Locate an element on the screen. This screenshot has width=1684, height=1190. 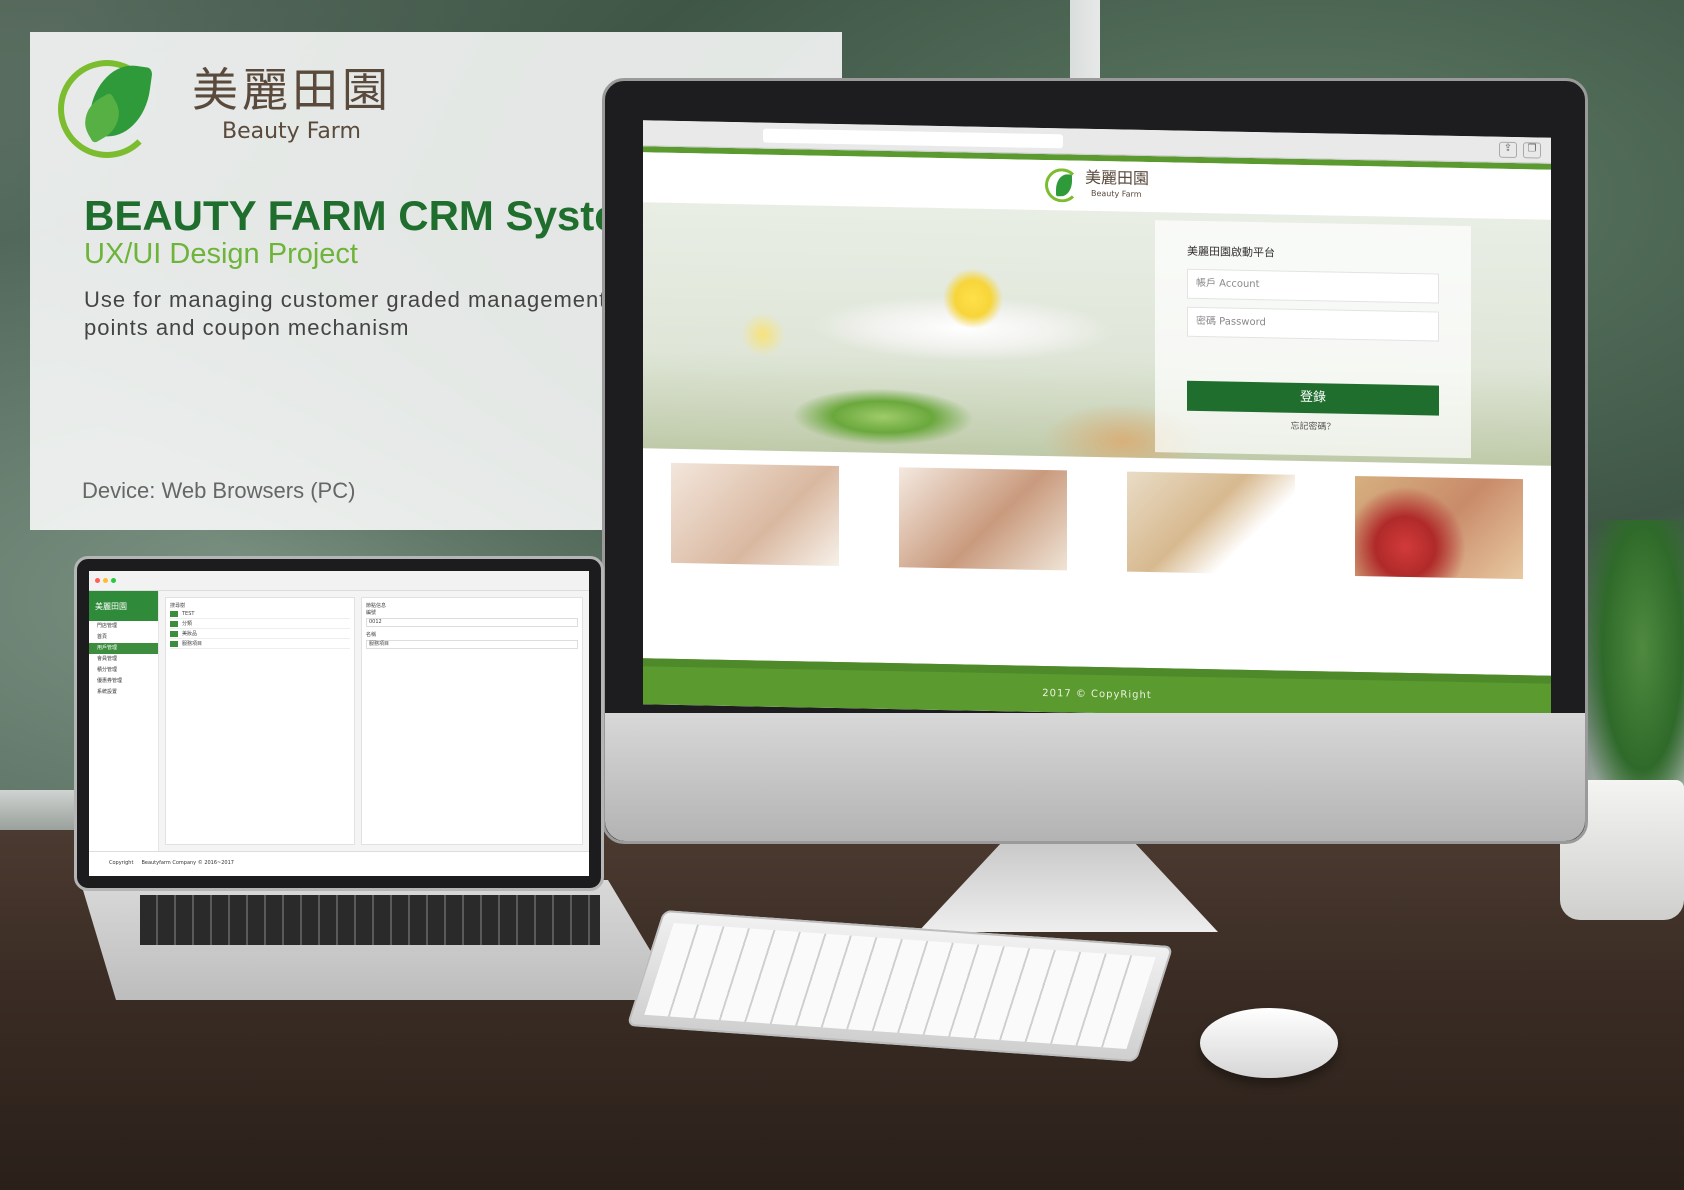
code-field: 0012 is located at coordinates (472, 622).